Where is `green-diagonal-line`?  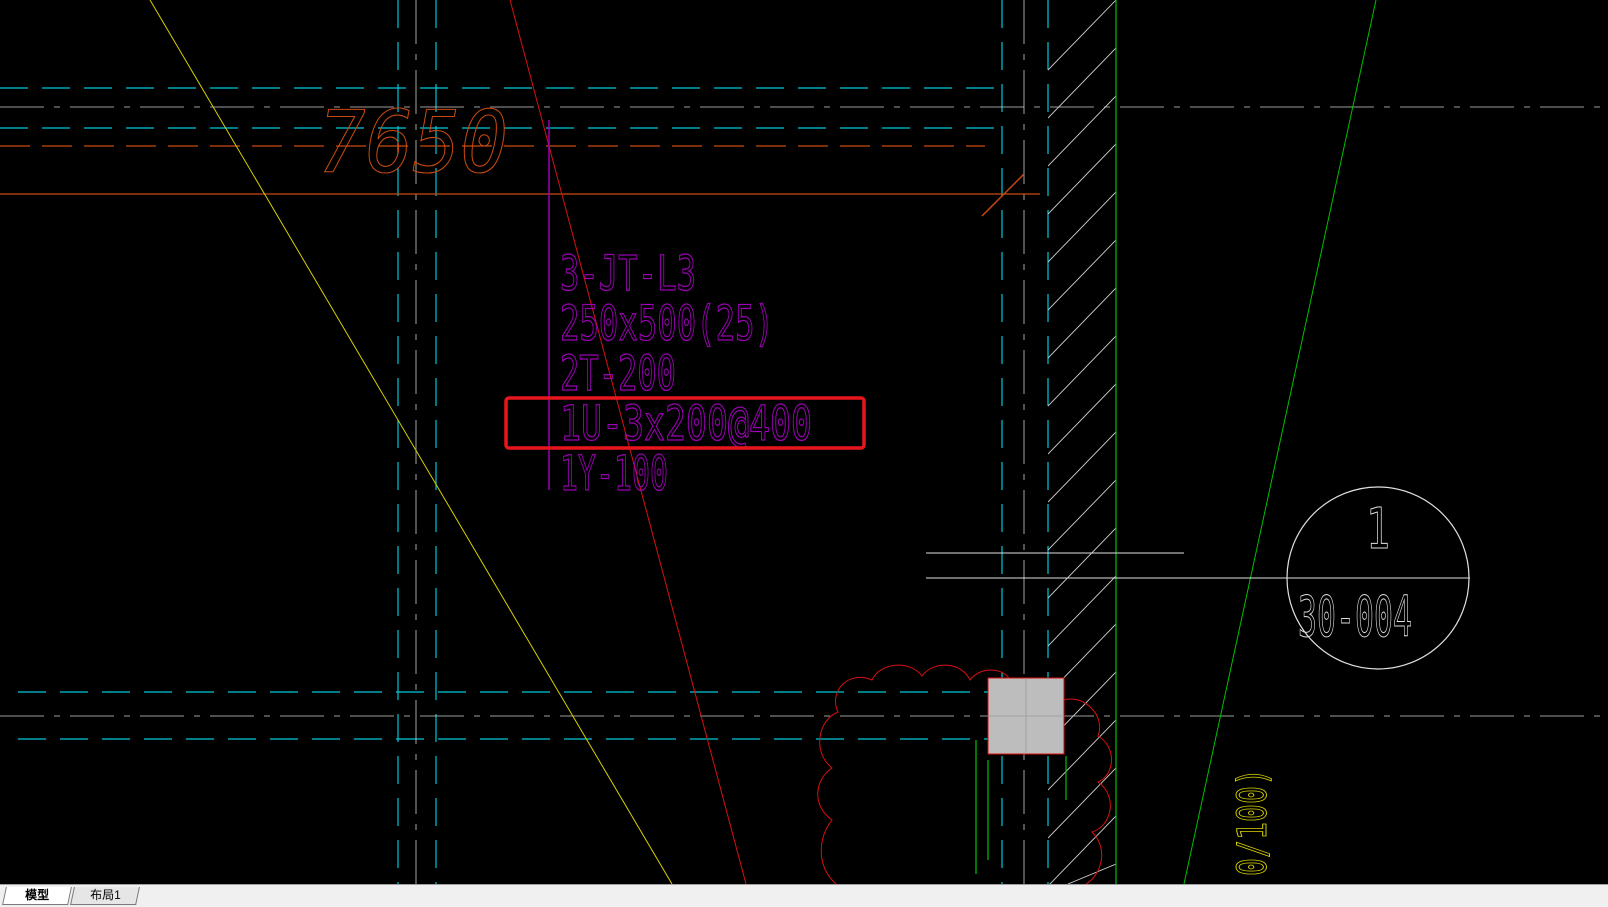
green-diagonal-line is located at coordinates (1280, 442).